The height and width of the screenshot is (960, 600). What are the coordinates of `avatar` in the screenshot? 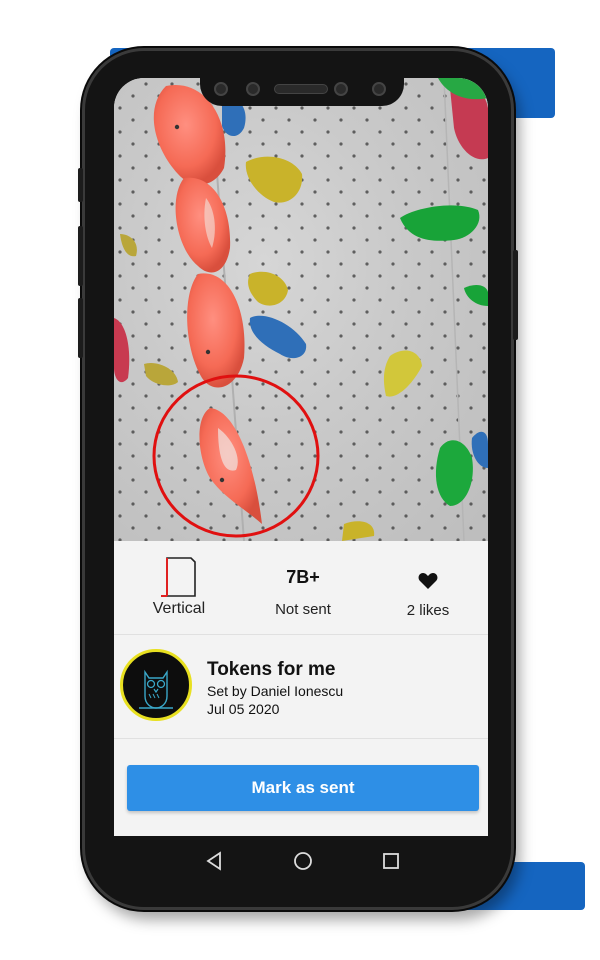 It's located at (156, 685).